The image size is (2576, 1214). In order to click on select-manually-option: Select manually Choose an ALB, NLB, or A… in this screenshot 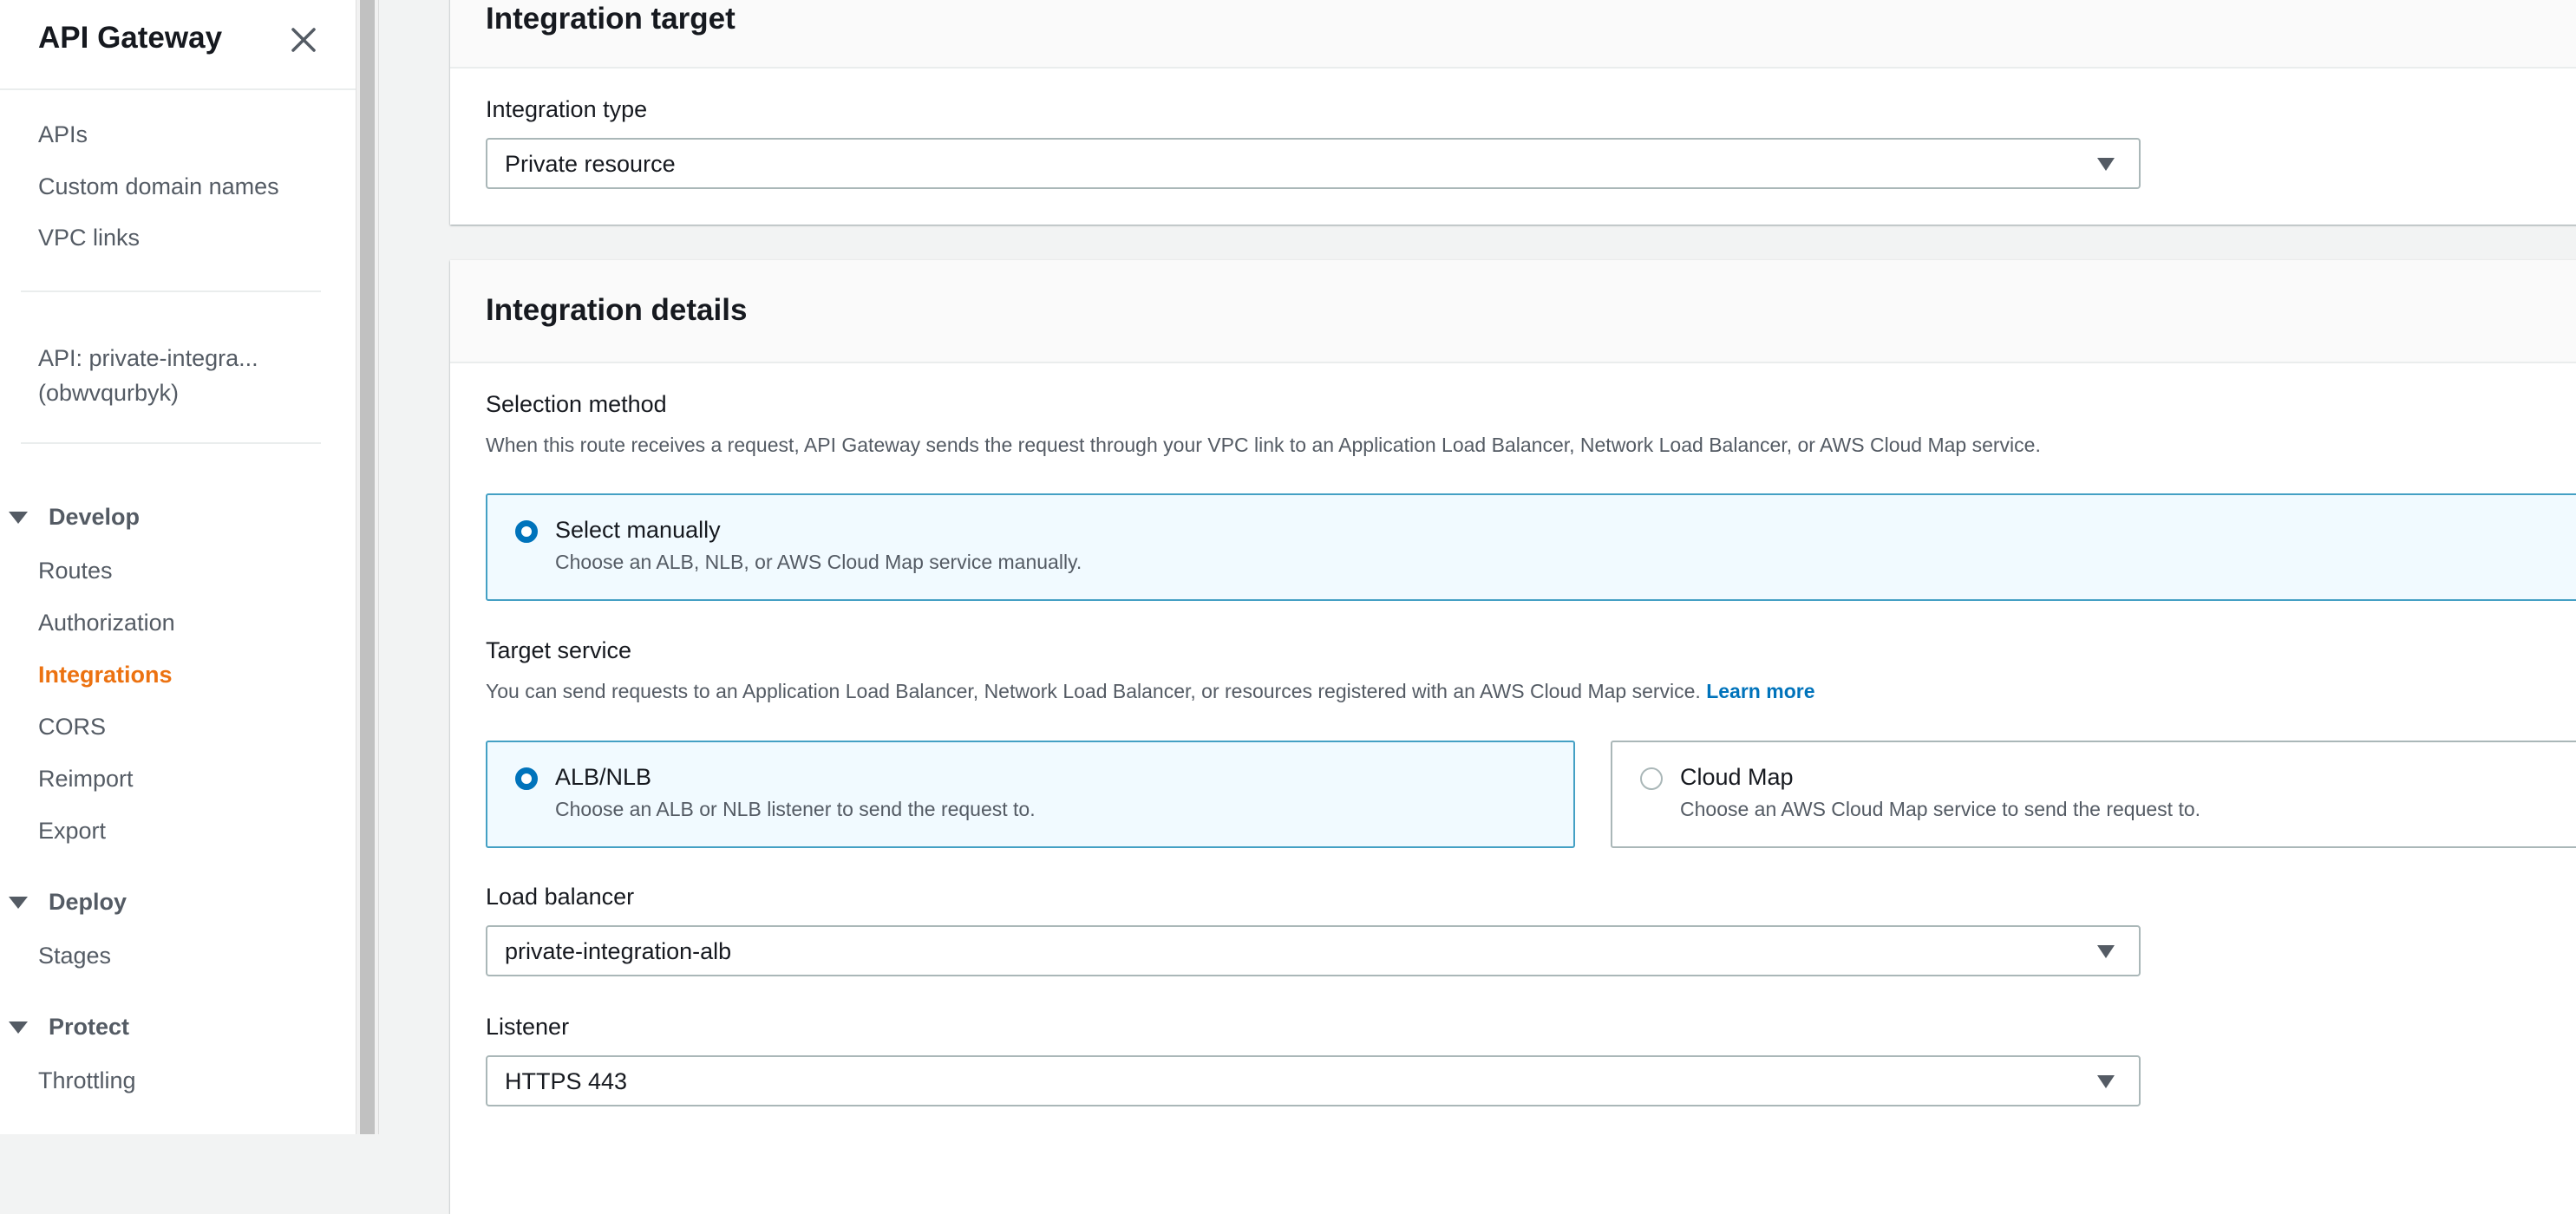, I will do `click(1531, 547)`.